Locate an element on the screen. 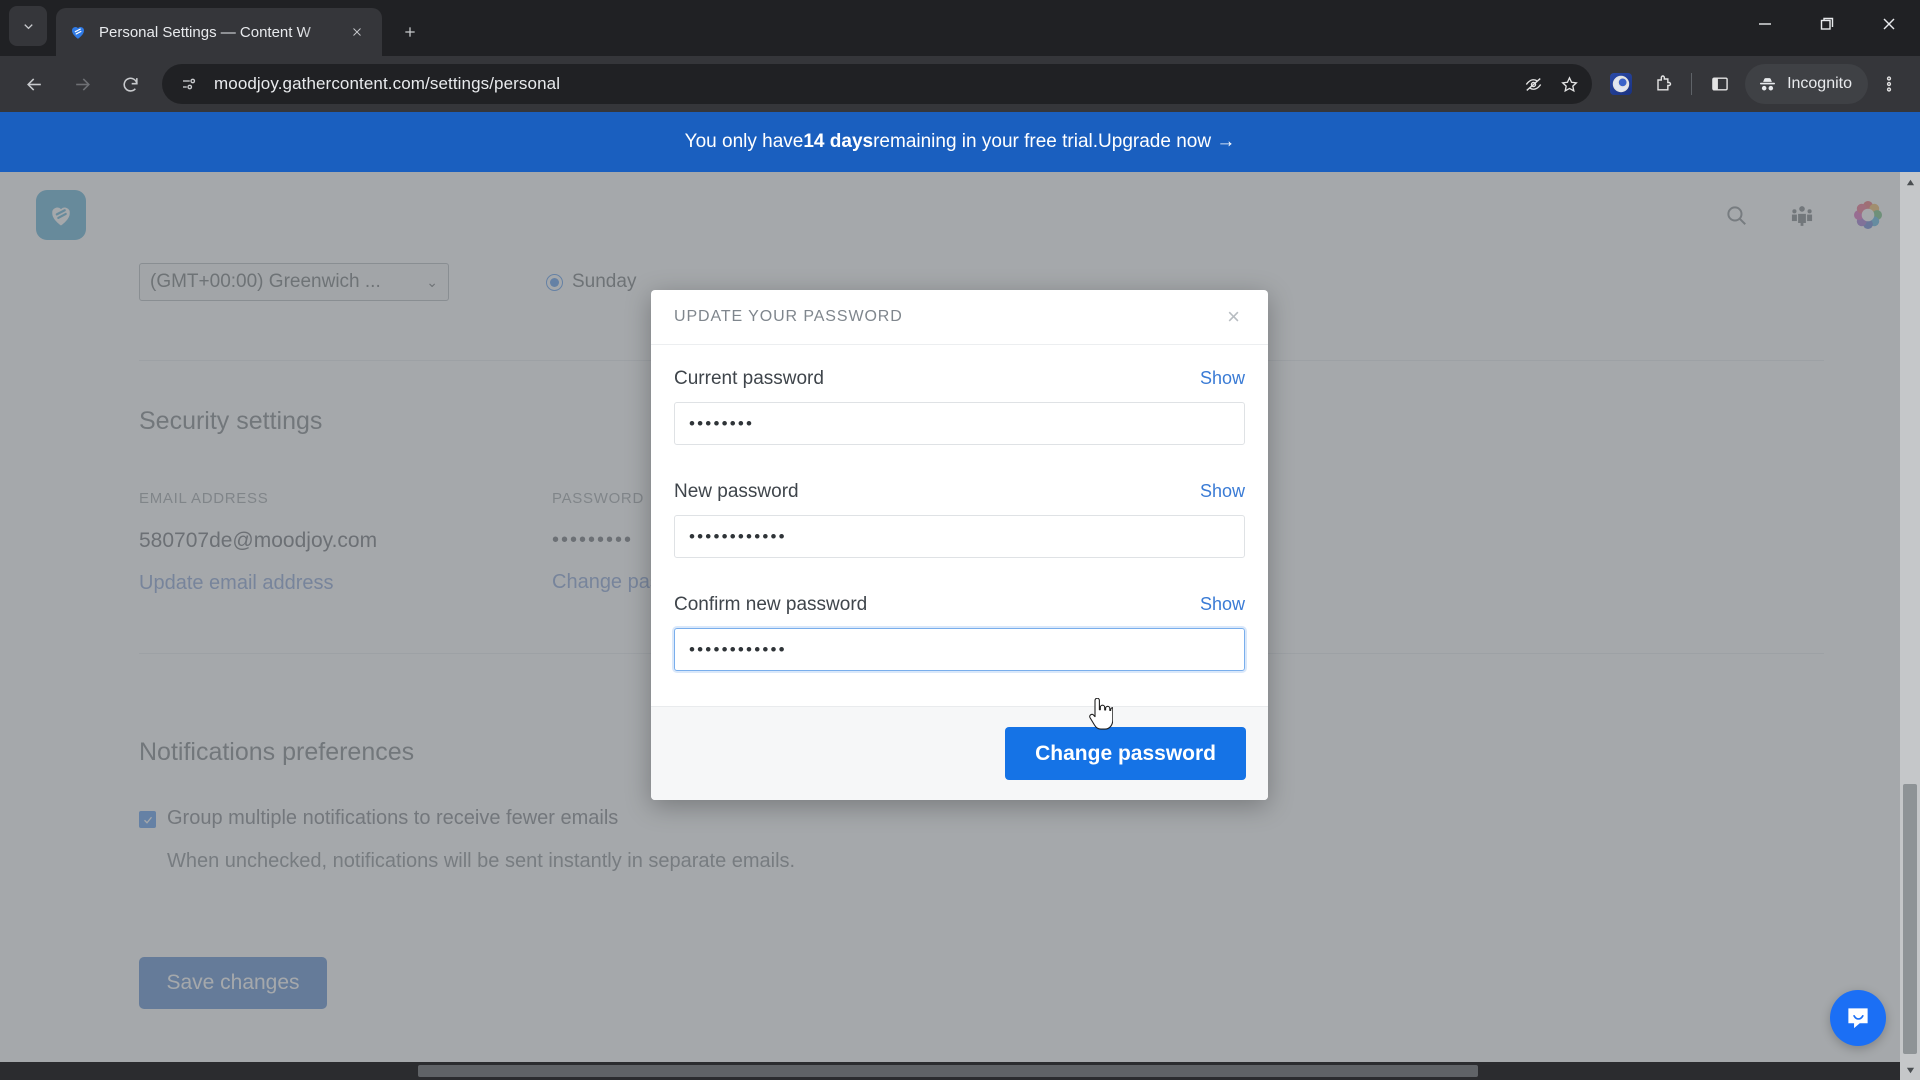  vertical-scrollbar-thumb is located at coordinates (1910, 919).